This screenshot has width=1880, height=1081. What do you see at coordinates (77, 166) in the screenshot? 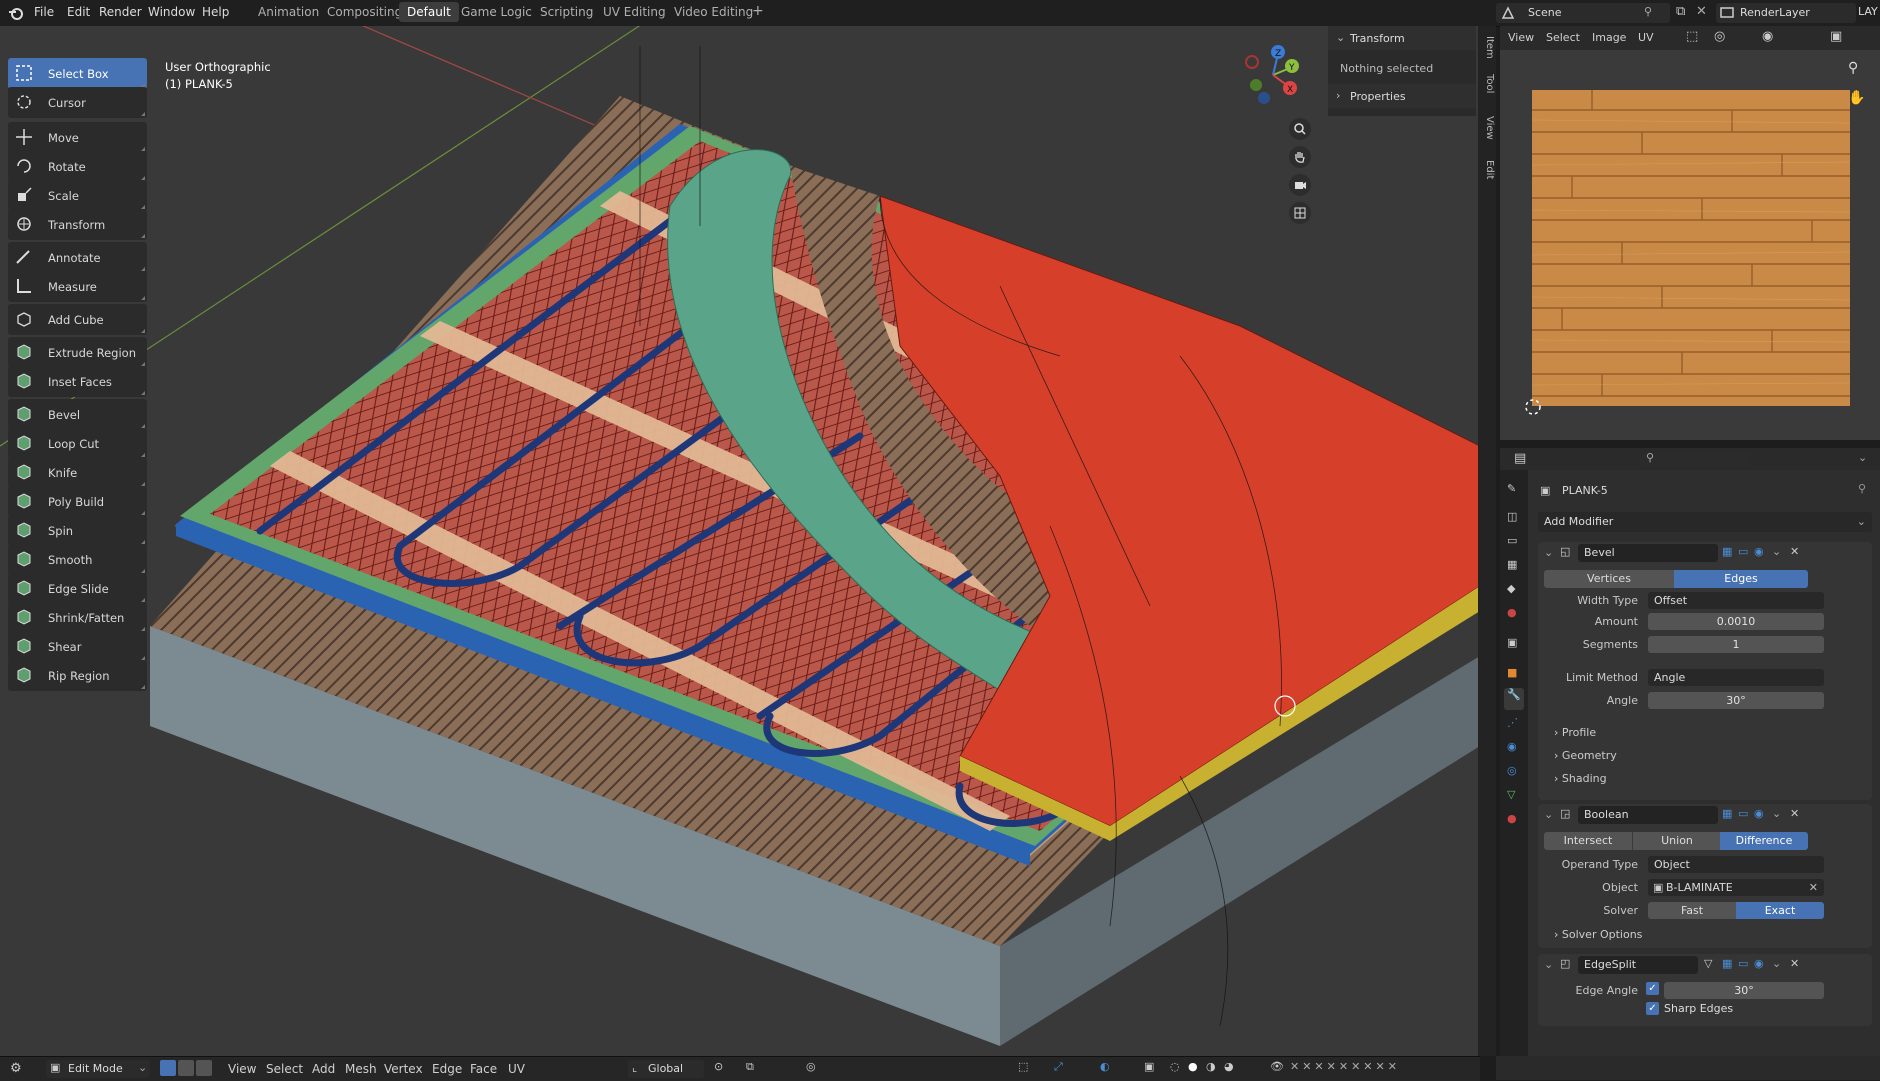
I see `tool-rotate: Rotate` at bounding box center [77, 166].